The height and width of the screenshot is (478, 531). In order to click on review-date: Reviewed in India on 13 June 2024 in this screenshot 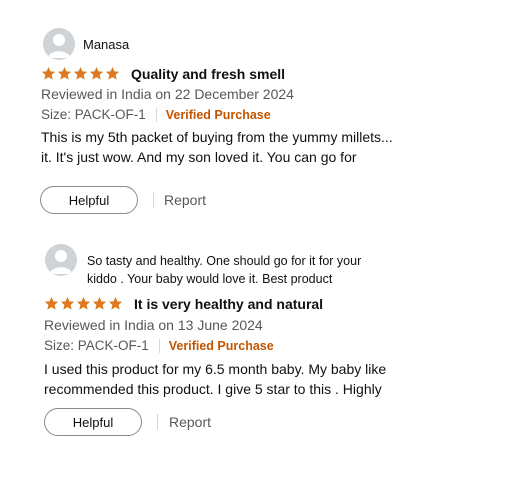, I will do `click(153, 325)`.